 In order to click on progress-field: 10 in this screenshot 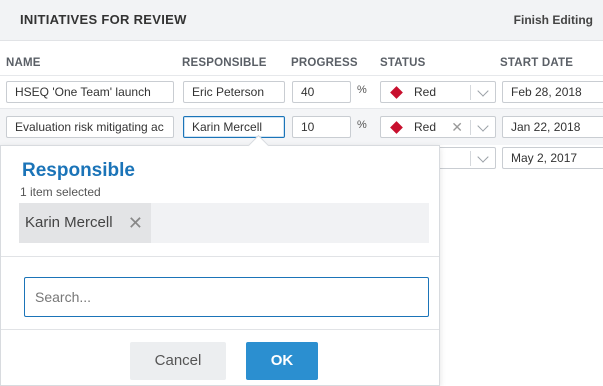, I will do `click(321, 127)`.